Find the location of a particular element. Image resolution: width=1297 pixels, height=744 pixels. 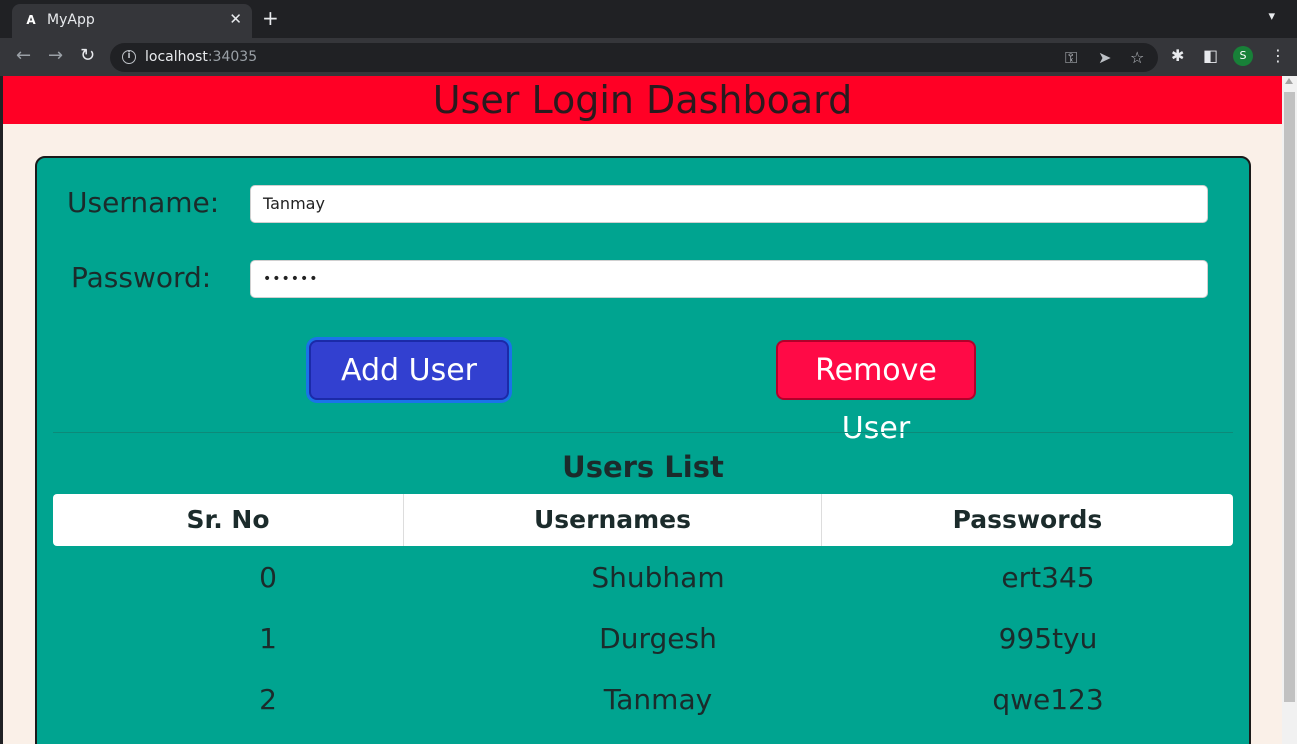

site-info-icon: i is located at coordinates (129, 57).